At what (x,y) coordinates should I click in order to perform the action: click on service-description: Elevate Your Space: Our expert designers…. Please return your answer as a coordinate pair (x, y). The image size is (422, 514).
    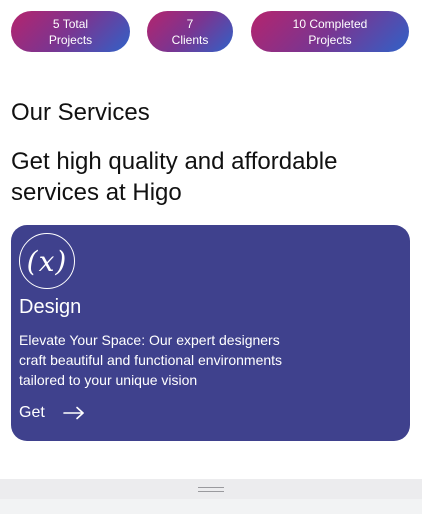
    Looking at the image, I should click on (151, 360).